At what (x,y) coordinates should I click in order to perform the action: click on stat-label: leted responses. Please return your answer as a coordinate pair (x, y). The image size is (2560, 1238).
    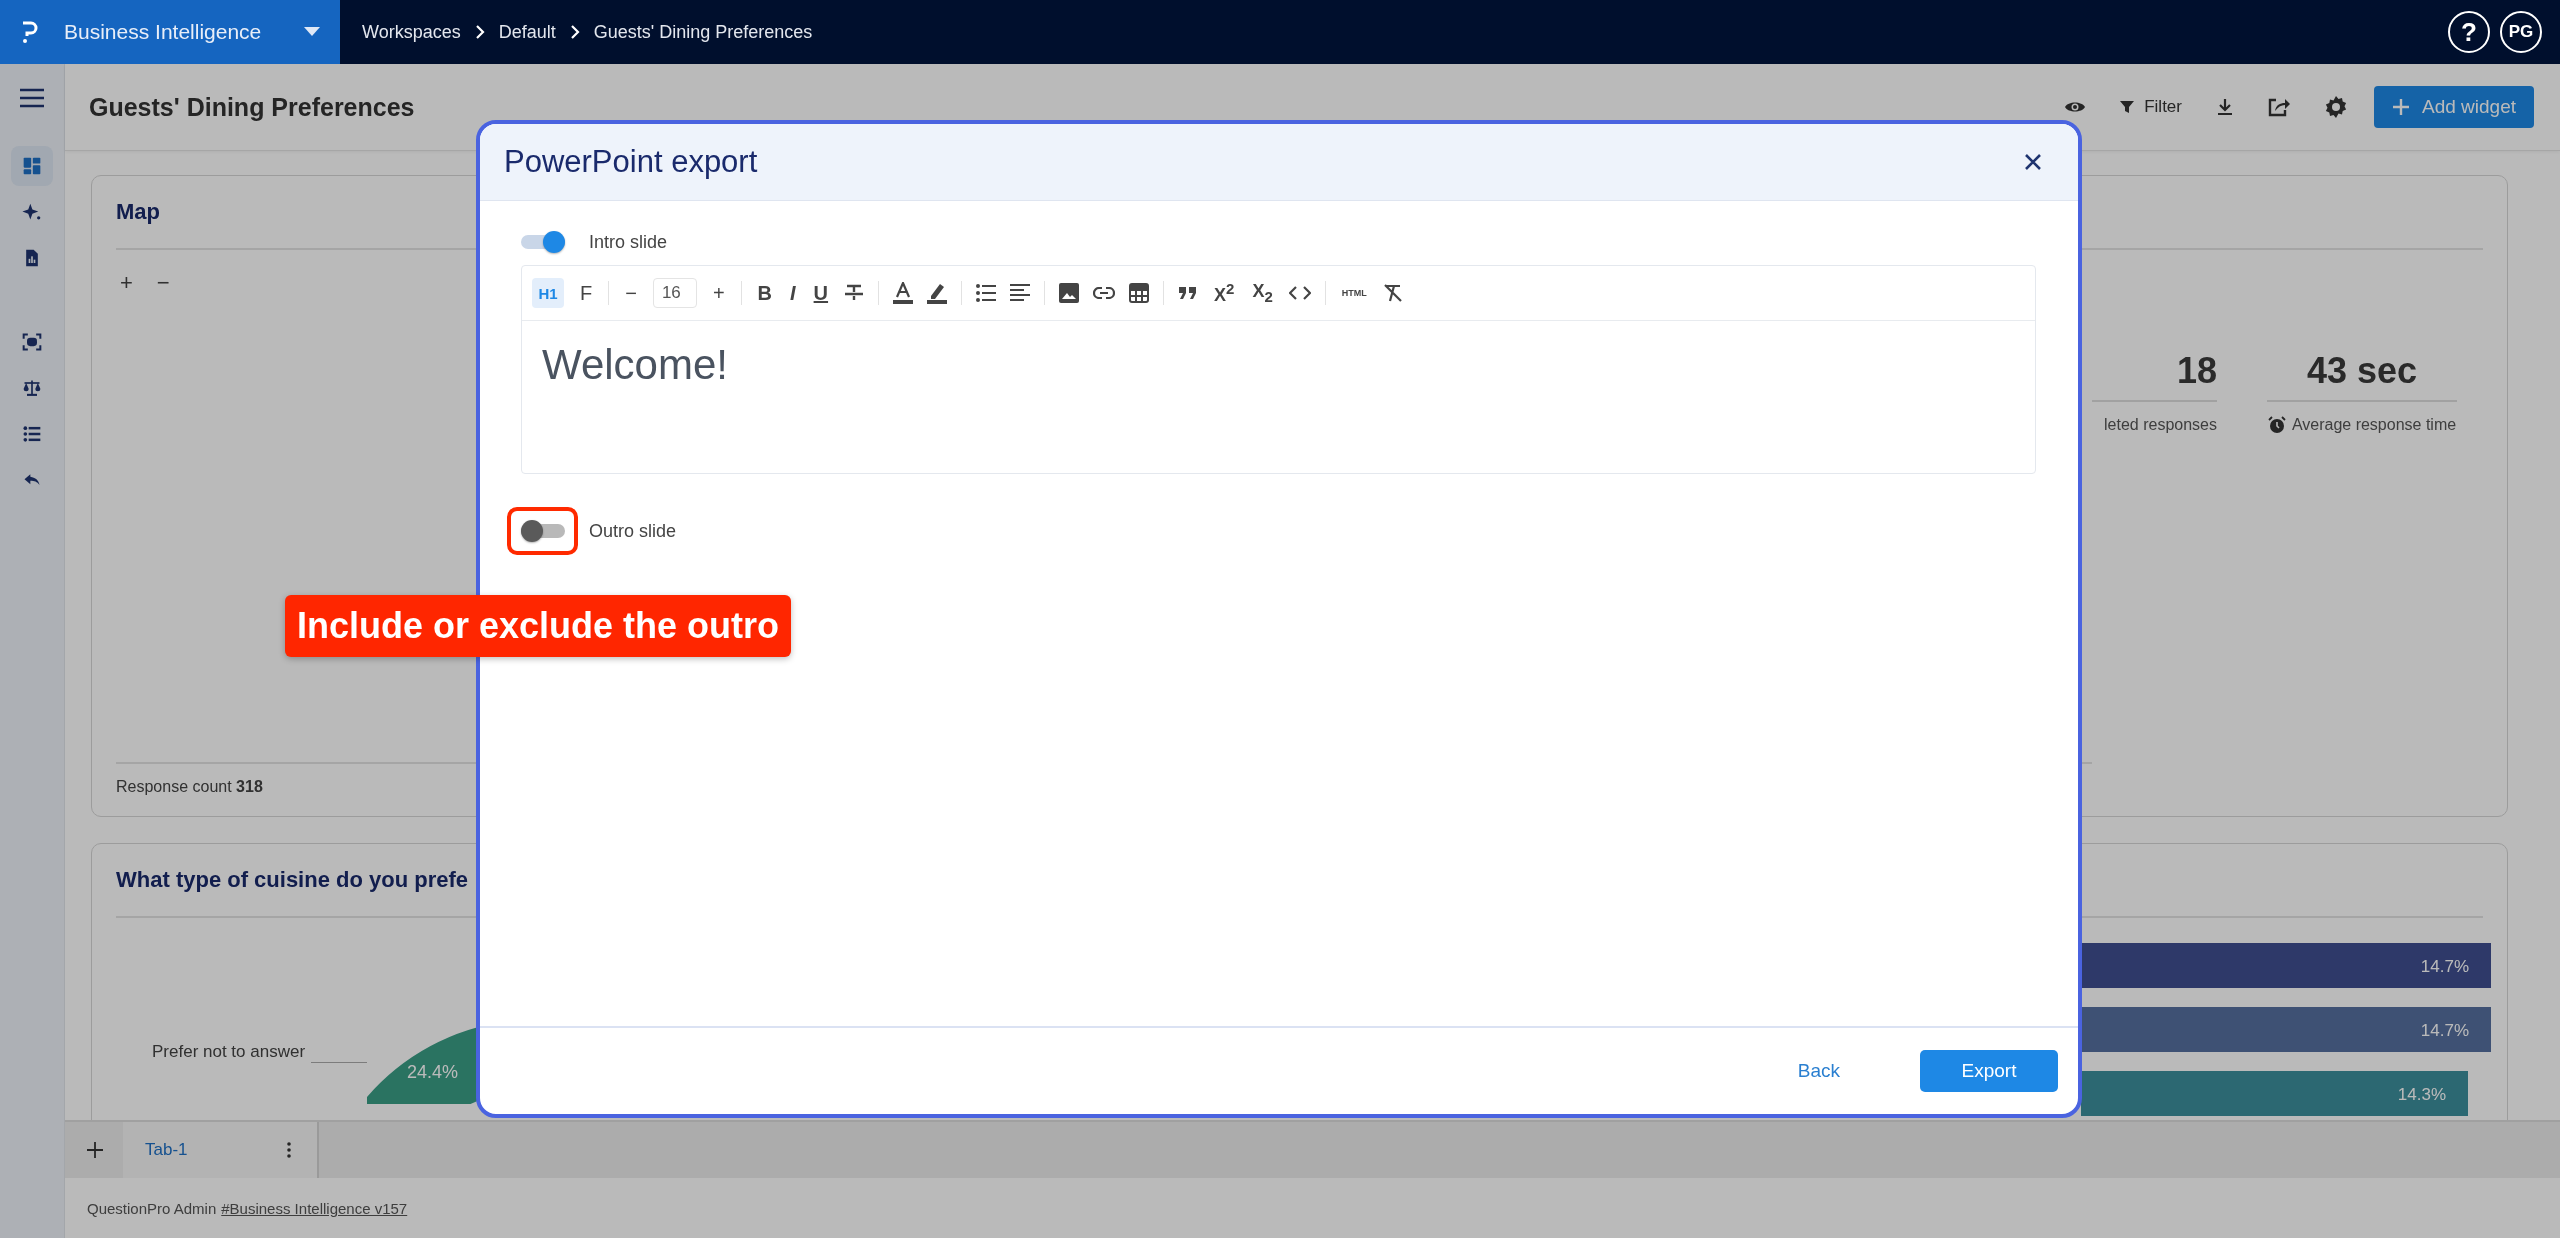
    Looking at the image, I should click on (2160, 425).